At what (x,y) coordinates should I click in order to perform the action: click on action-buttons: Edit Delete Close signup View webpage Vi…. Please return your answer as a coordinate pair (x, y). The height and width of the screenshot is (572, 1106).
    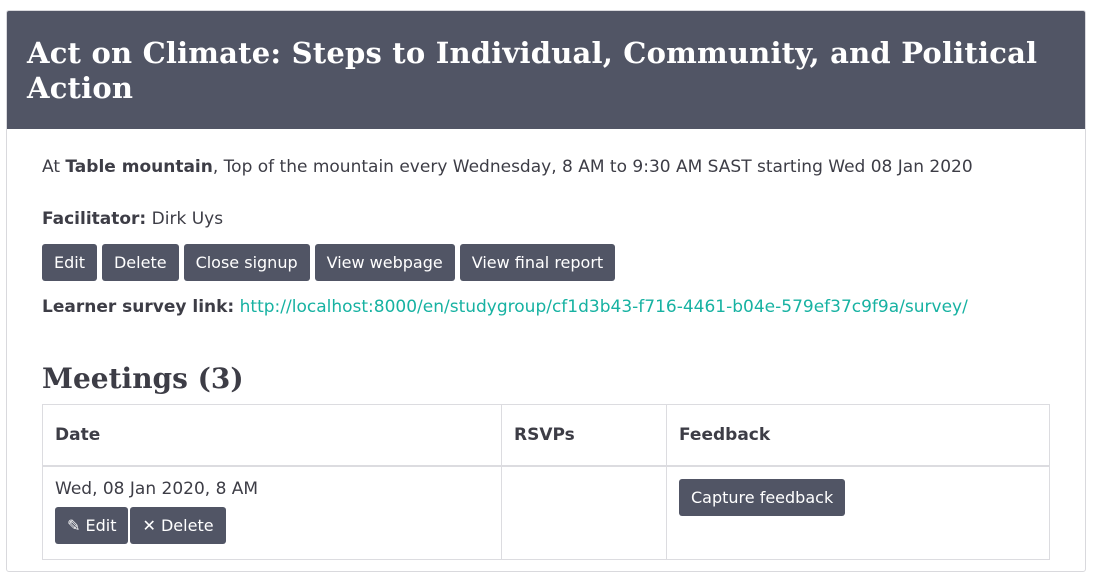
    Looking at the image, I should click on (329, 262).